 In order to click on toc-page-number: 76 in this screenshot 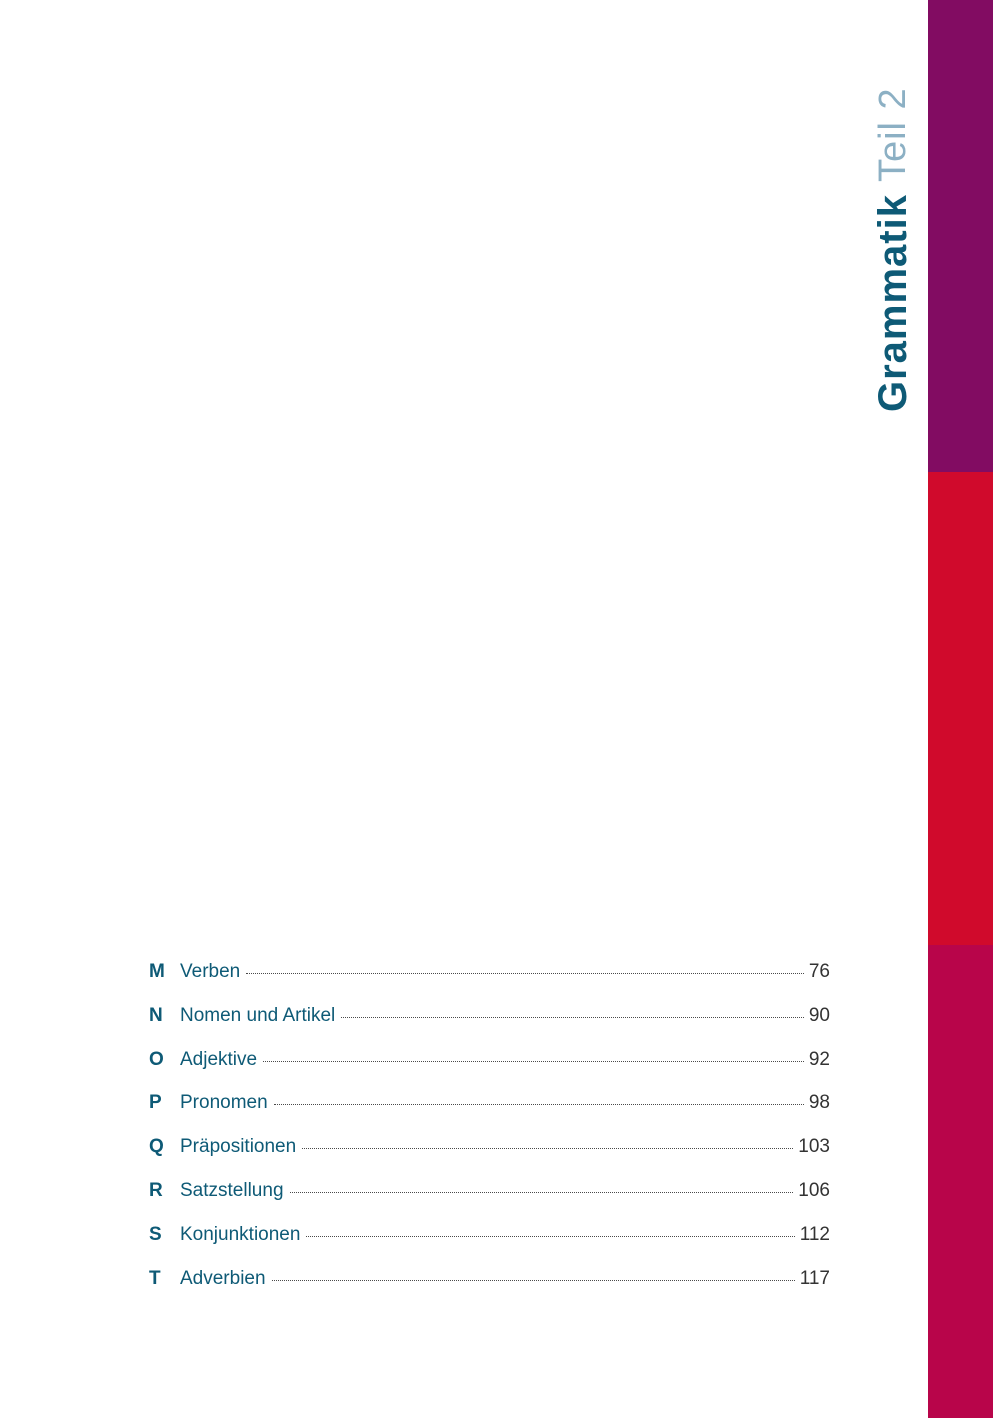, I will do `click(819, 971)`.